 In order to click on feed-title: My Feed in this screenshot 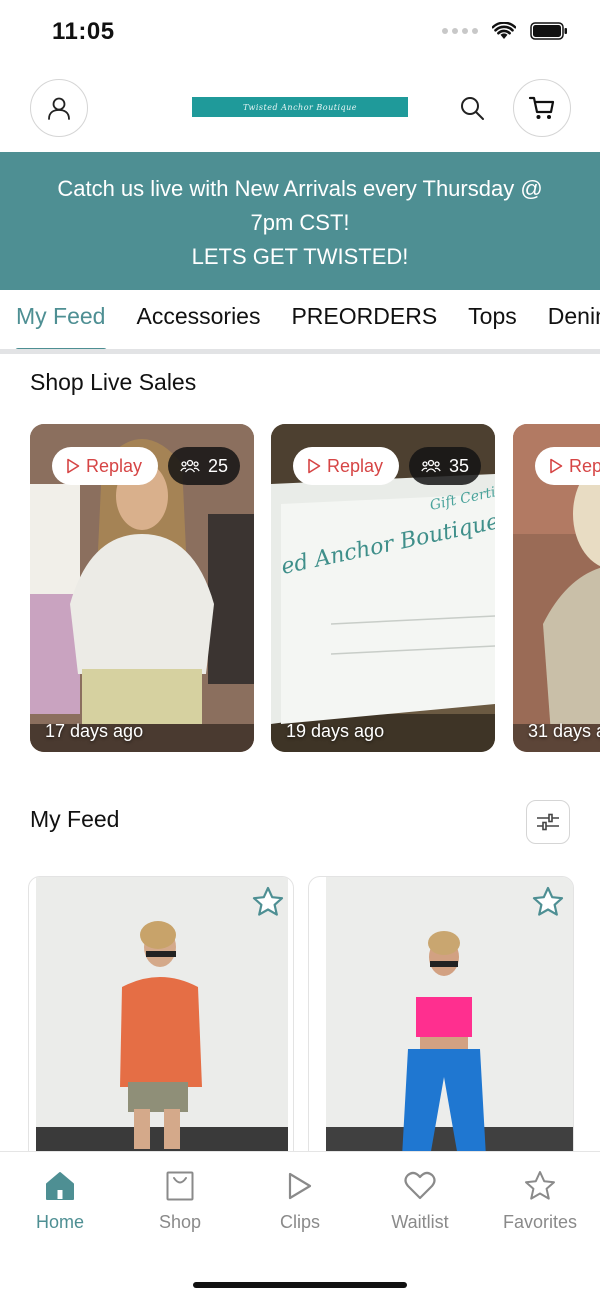, I will do `click(75, 819)`.